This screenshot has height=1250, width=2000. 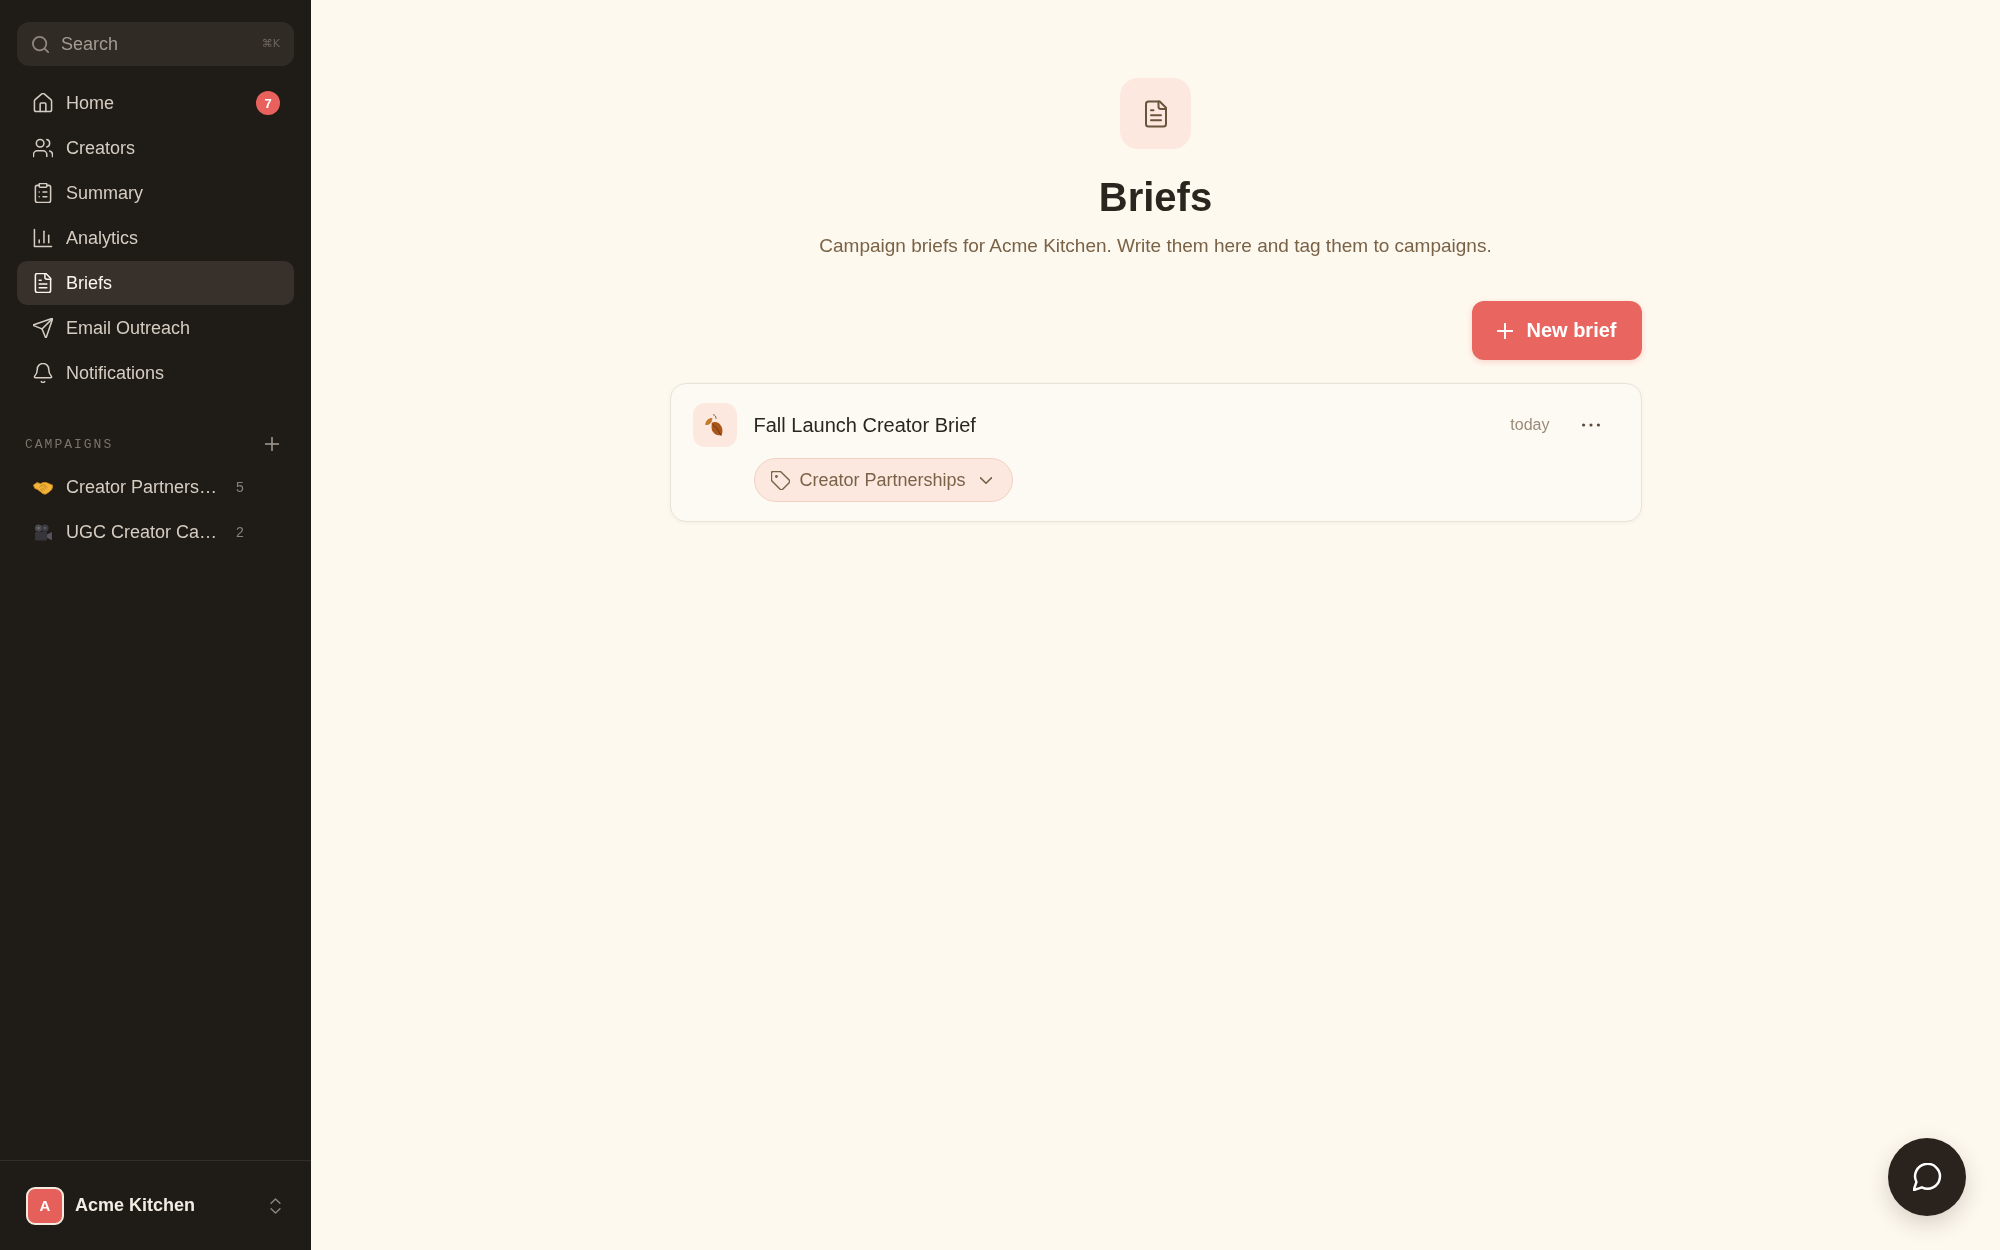 What do you see at coordinates (43, 193) in the screenshot?
I see `clipboard-icon` at bounding box center [43, 193].